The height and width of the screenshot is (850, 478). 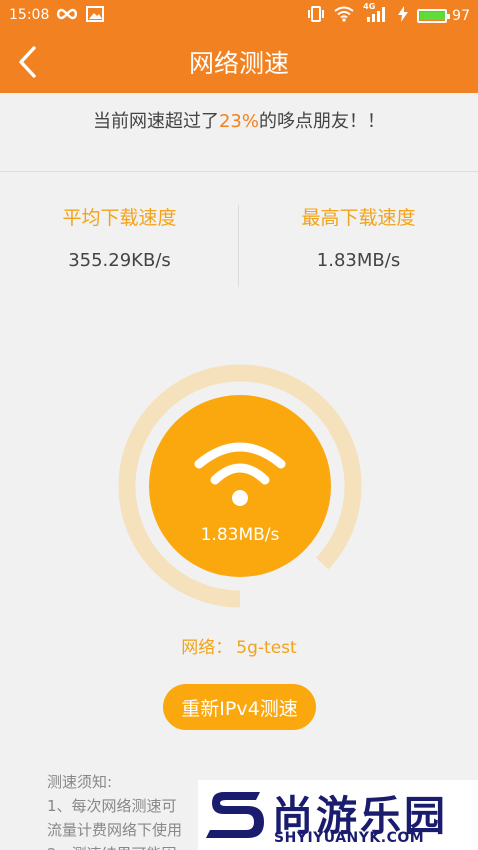 What do you see at coordinates (403, 16) in the screenshot?
I see `charging-icon` at bounding box center [403, 16].